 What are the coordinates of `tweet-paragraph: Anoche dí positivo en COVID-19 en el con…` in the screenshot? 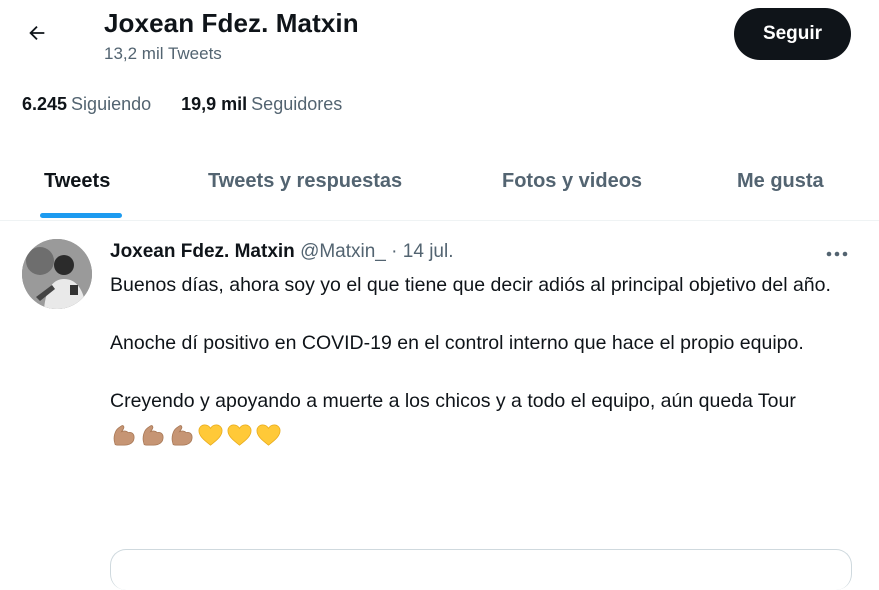 It's located at (457, 343).